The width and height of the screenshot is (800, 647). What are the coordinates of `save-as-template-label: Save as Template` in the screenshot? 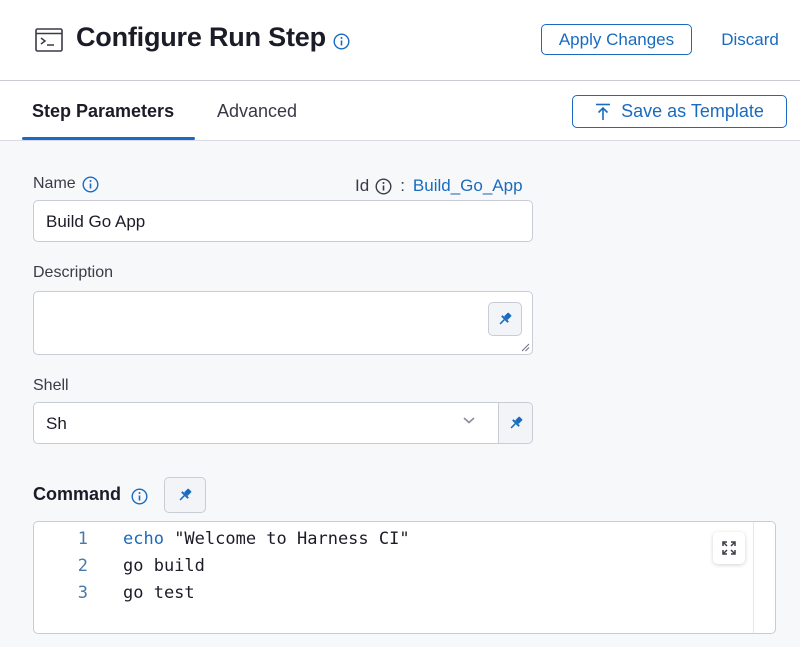 It's located at (692, 111).